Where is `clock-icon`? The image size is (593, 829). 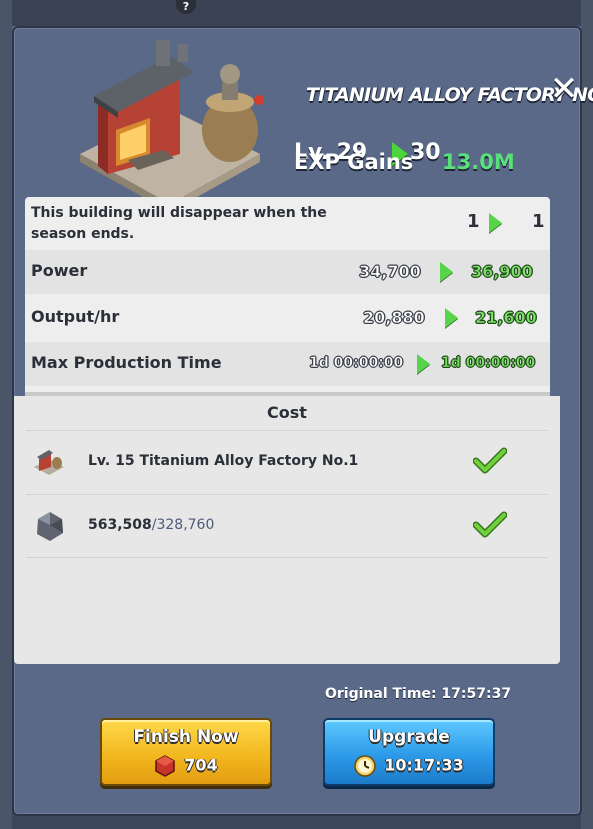 clock-icon is located at coordinates (365, 766).